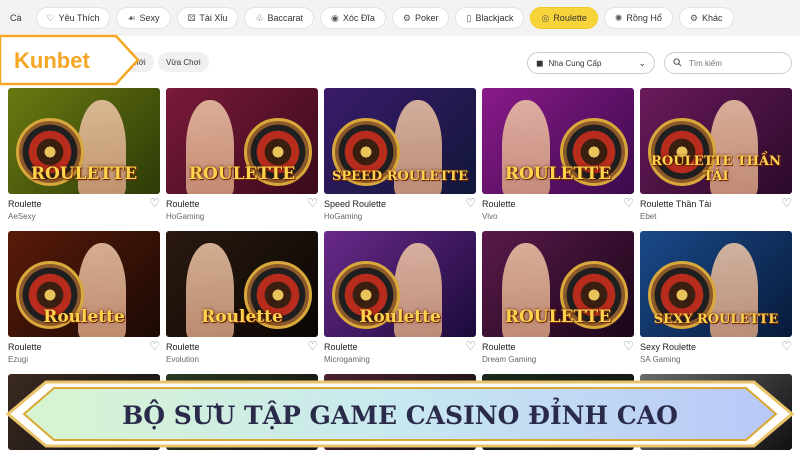 The height and width of the screenshot is (450, 800). Describe the element at coordinates (716, 352) in the screenshot. I see `game-meta: Sexy Roulette SA Gaming ♡` at that location.